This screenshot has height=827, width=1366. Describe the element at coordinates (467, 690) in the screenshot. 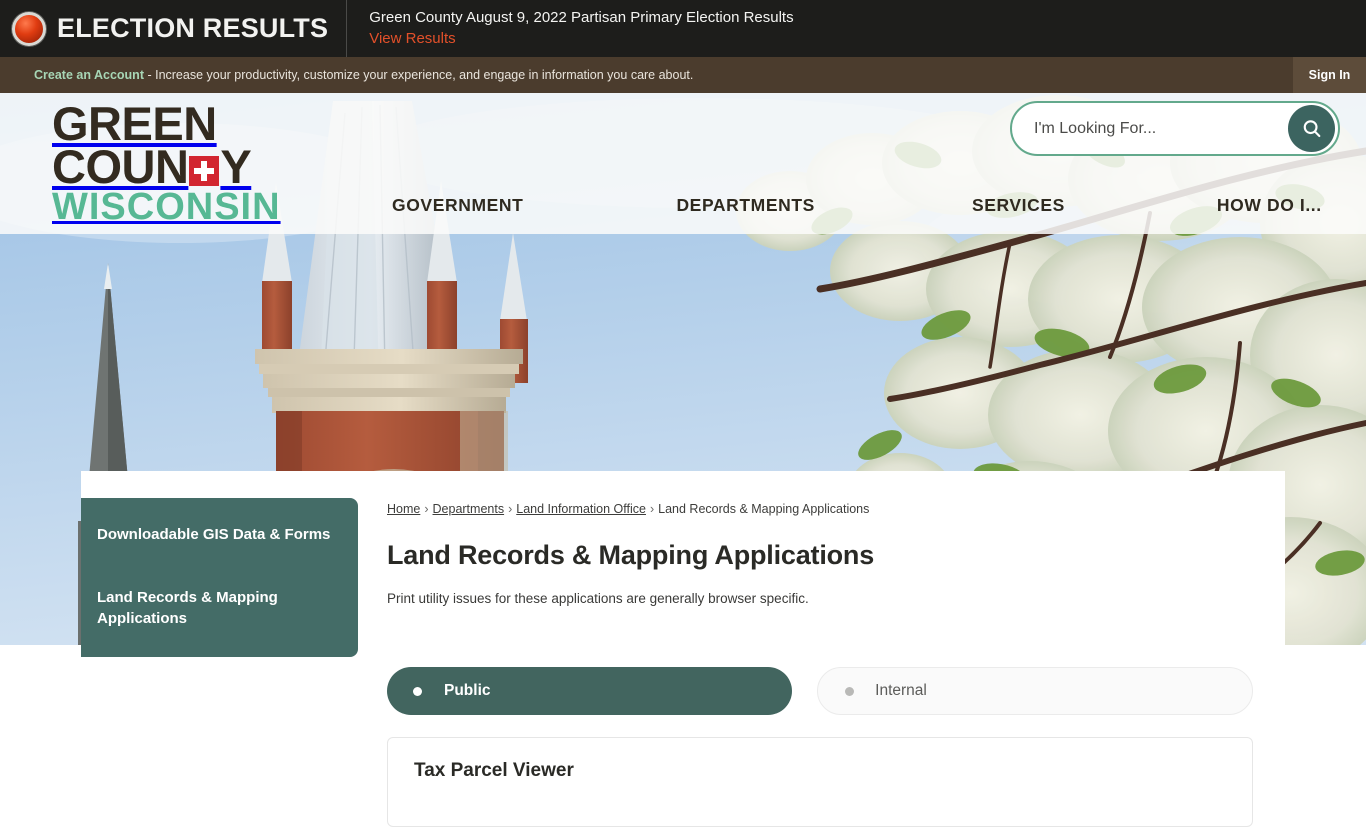

I see `tab-public-label: Public` at that location.